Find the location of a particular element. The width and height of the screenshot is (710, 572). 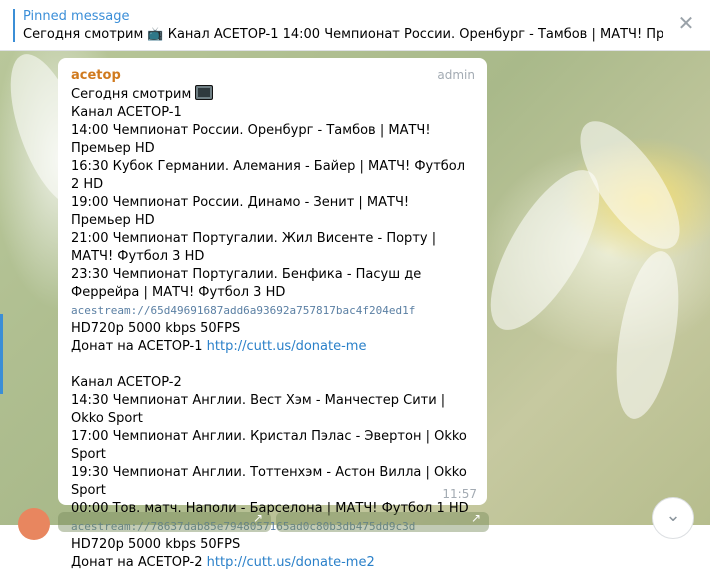

close-icon: ✕ is located at coordinates (686, 23).